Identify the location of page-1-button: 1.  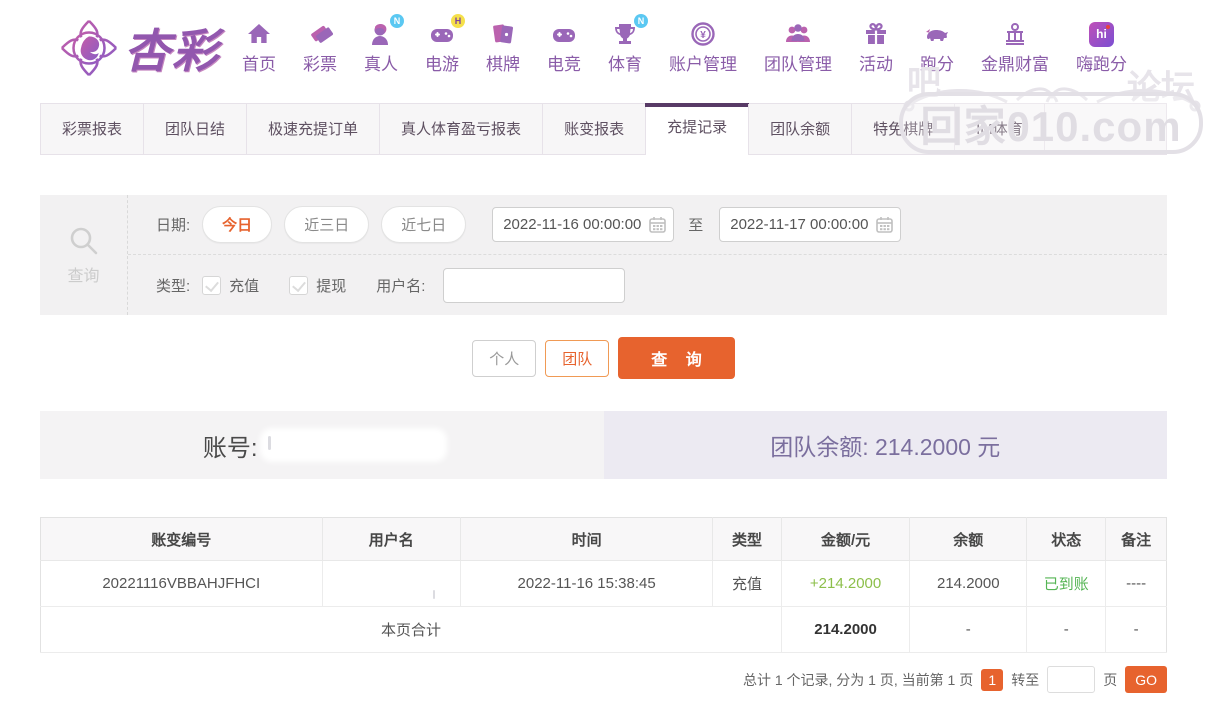
(992, 679).